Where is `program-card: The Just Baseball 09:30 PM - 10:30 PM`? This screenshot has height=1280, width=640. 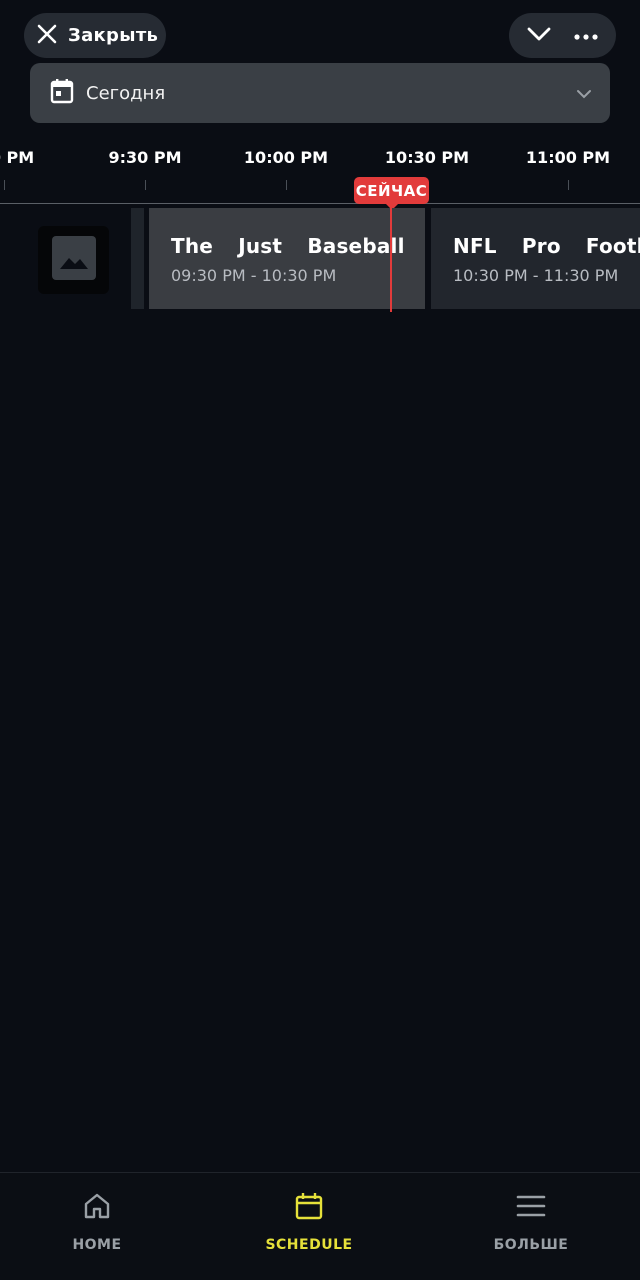 program-card: The Just Baseball 09:30 PM - 10:30 PM is located at coordinates (287, 258).